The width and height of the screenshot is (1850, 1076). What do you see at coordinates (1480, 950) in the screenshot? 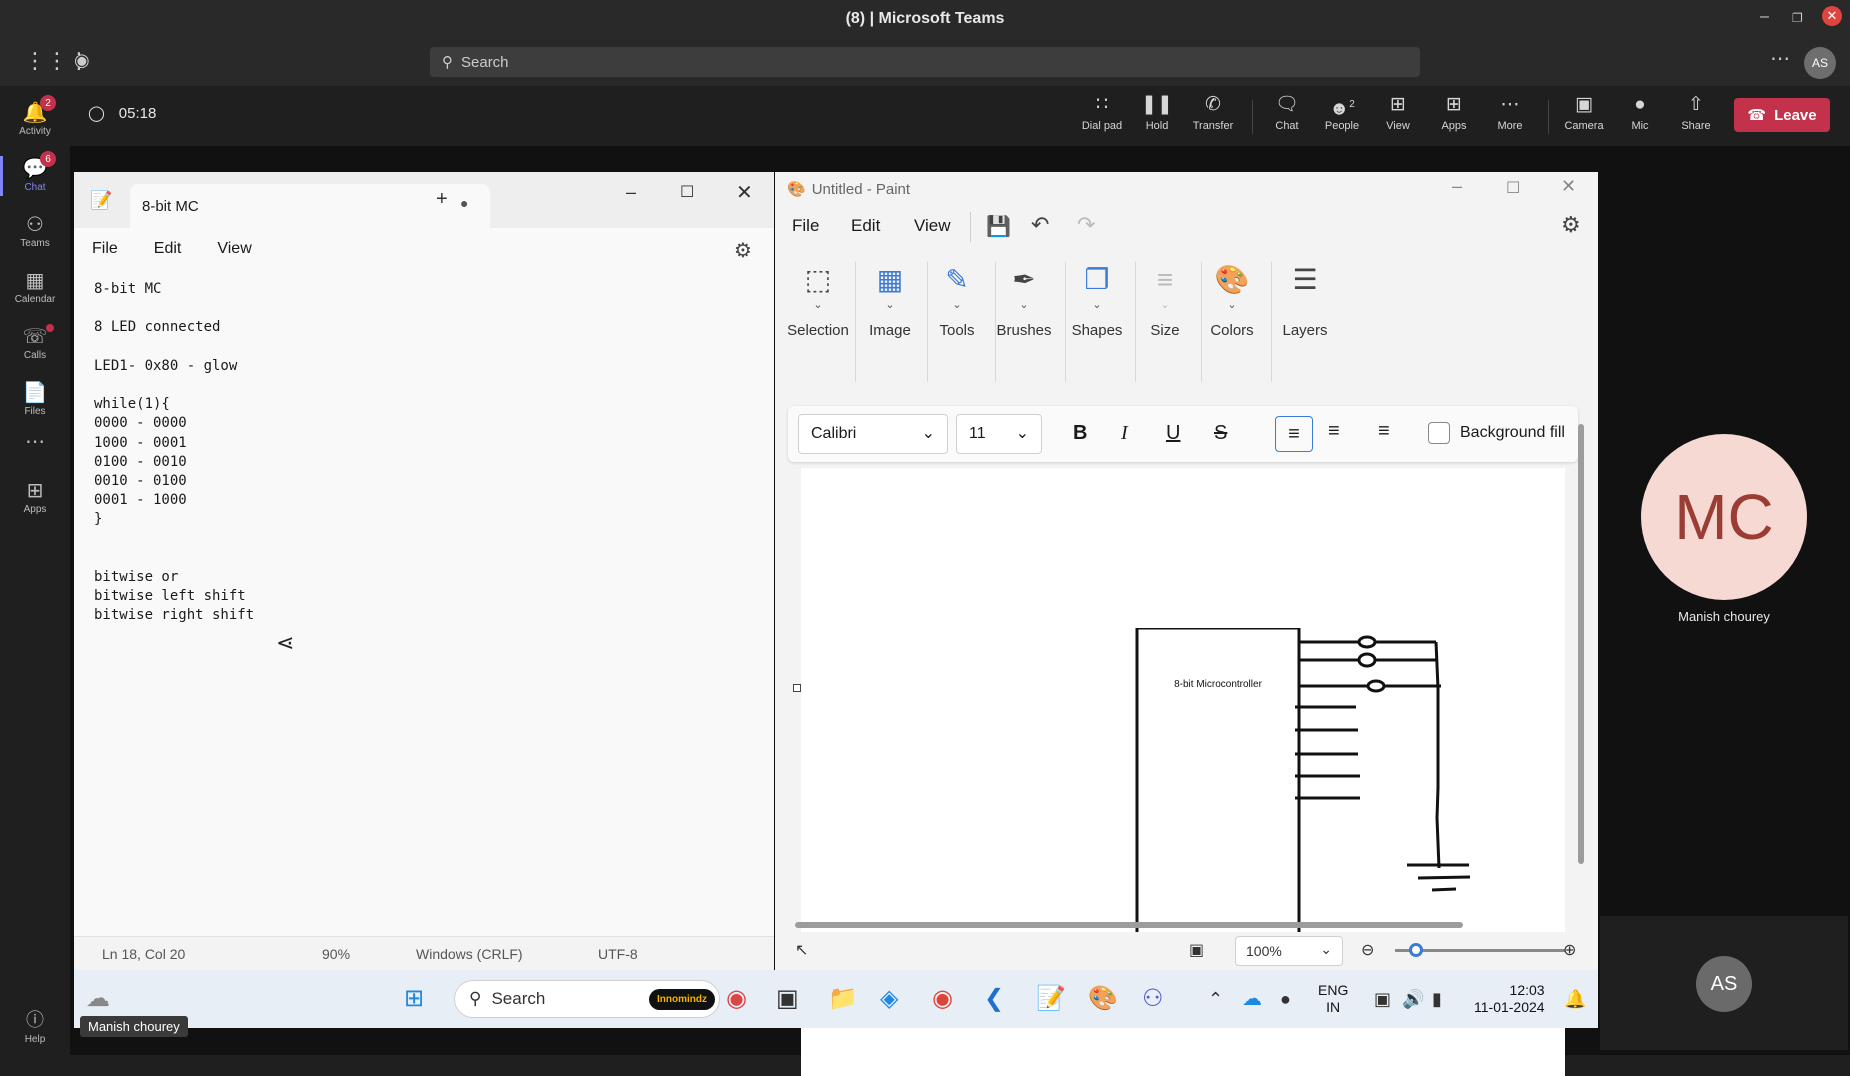
I see `zoom-slider` at bounding box center [1480, 950].